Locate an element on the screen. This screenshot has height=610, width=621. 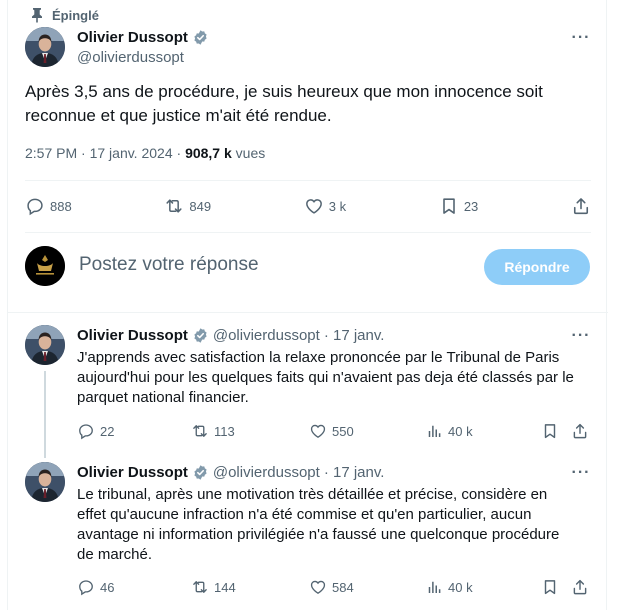
thread-line is located at coordinates (45, 414).